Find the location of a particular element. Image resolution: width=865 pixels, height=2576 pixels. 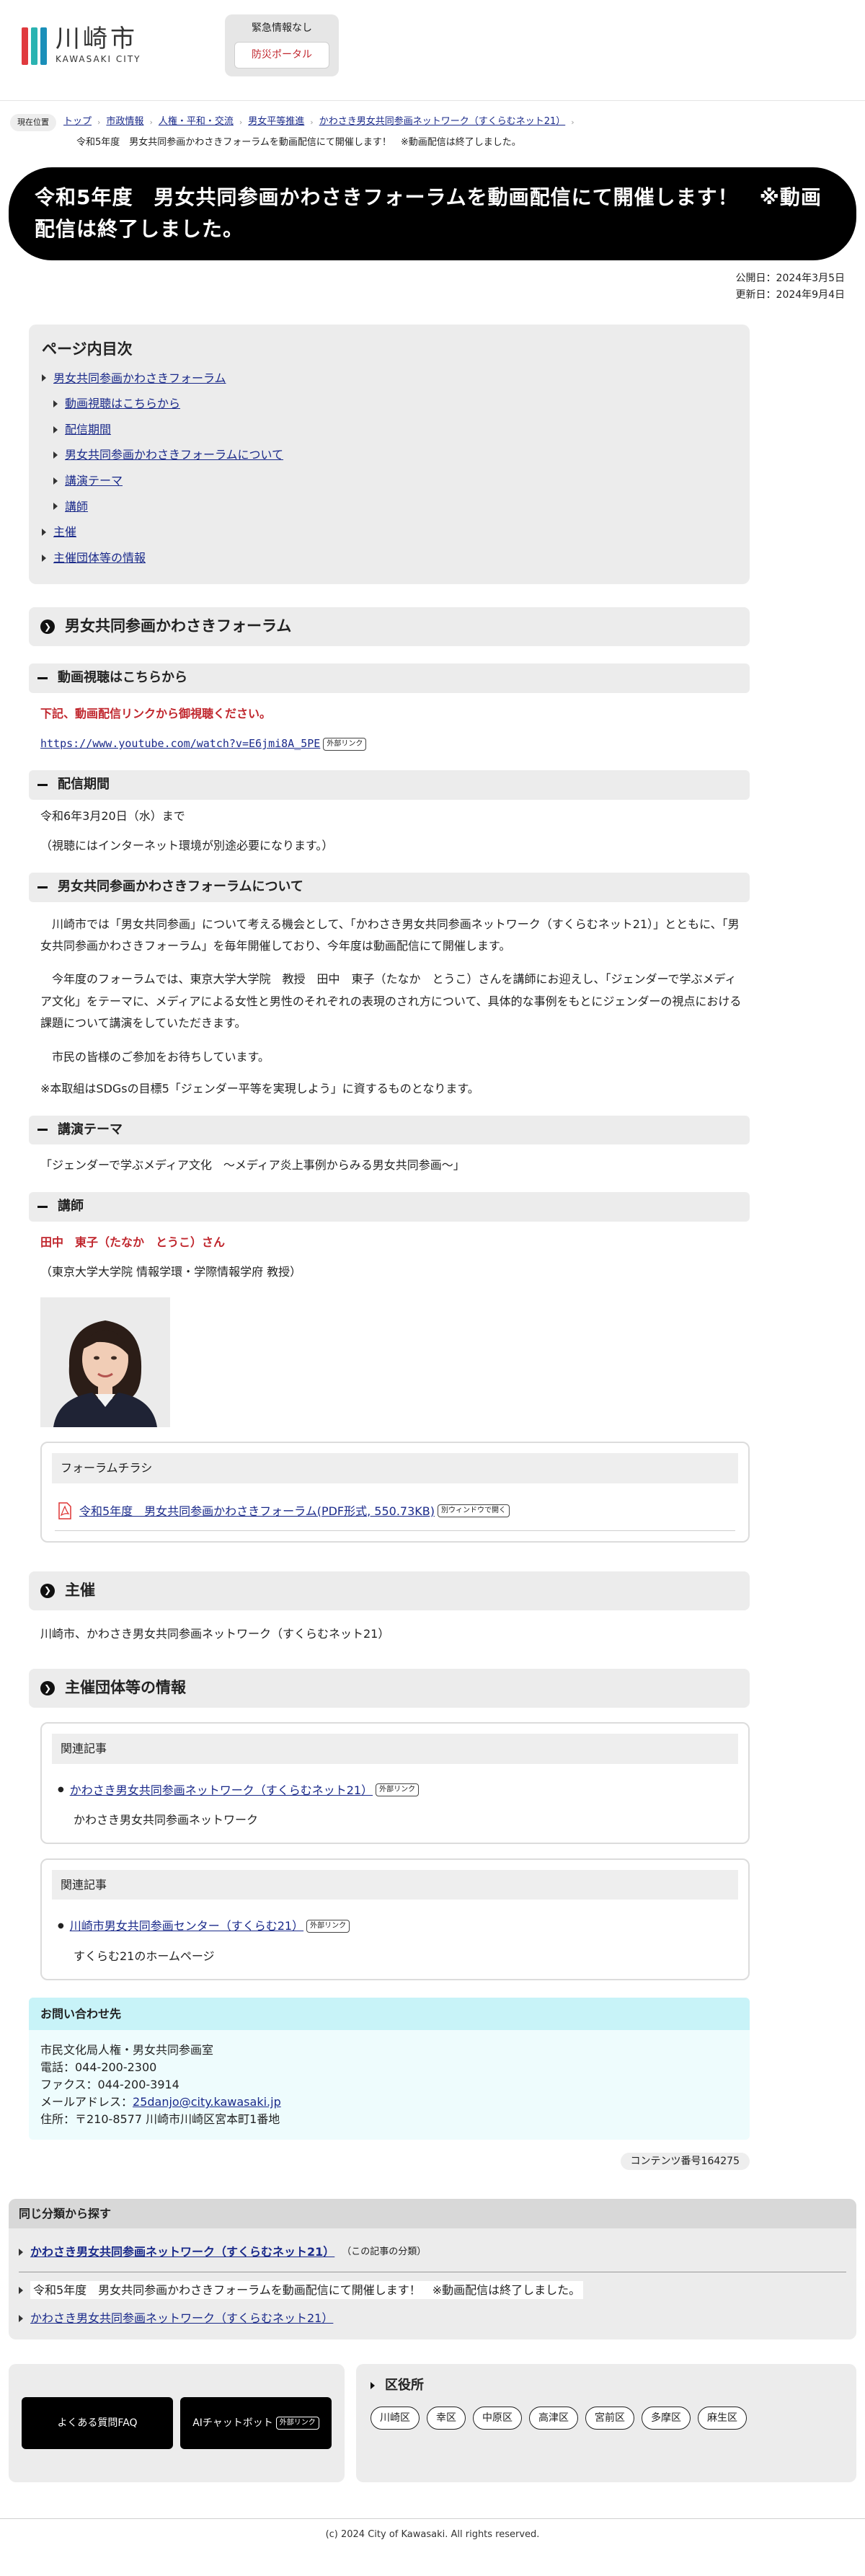

related-link-scrum-net: かわさき男女共同参画ネットワーク（すくらむネット21） is located at coordinates (221, 1790).